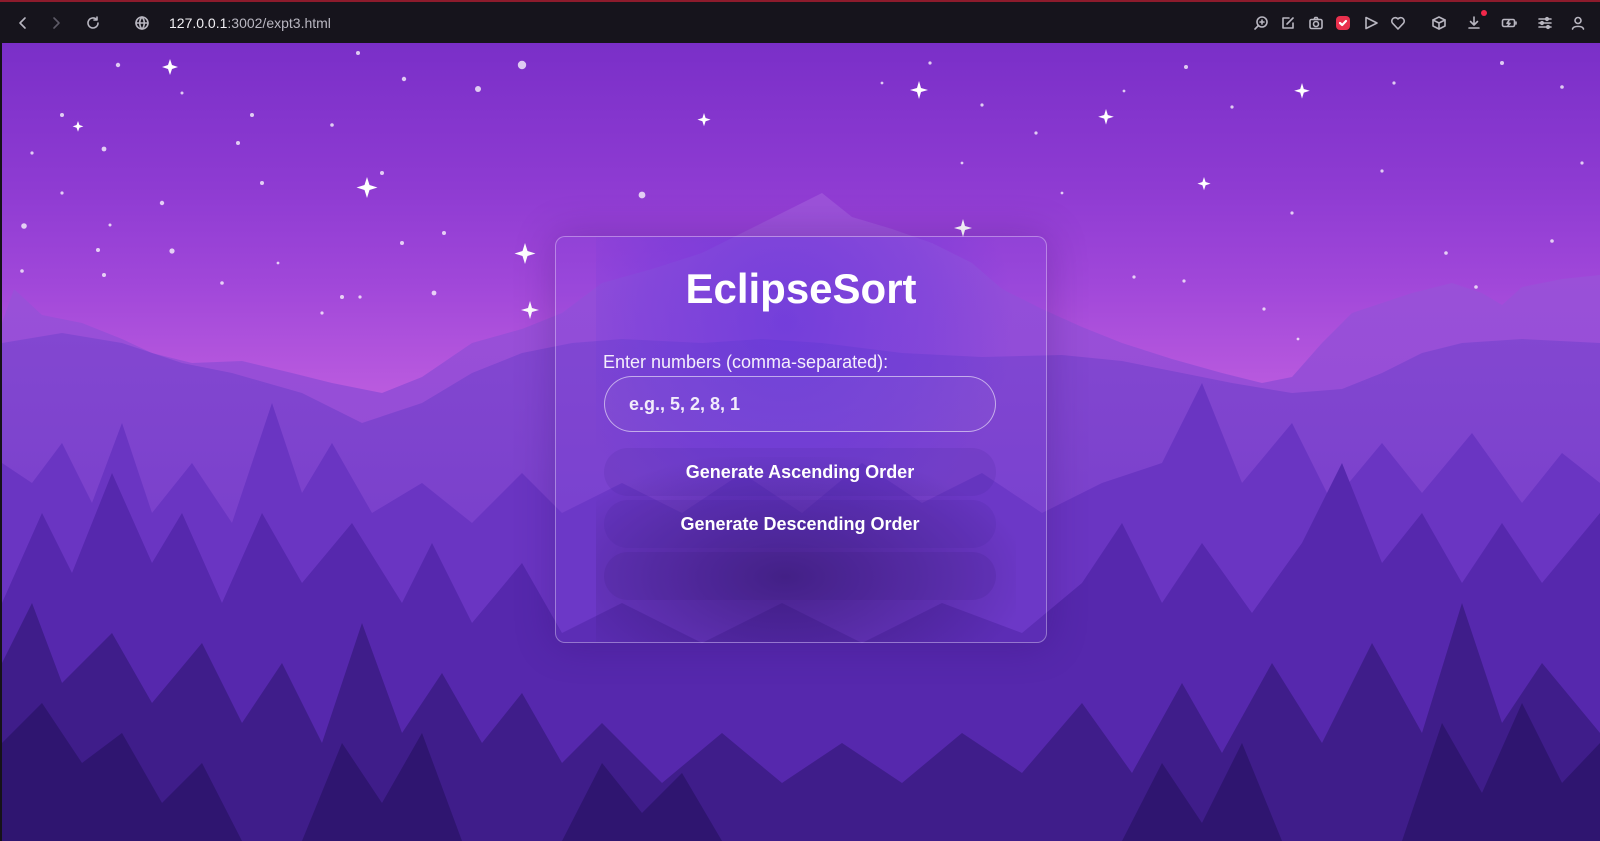 The image size is (1600, 841). What do you see at coordinates (1261, 23) in the screenshot?
I see `zoom-icon` at bounding box center [1261, 23].